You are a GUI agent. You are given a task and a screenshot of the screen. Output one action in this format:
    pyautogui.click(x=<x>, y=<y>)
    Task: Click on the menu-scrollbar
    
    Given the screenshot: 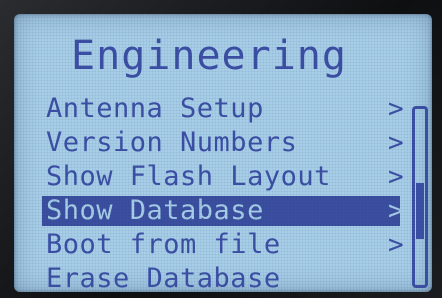 What is the action you would take?
    pyautogui.click(x=420, y=197)
    